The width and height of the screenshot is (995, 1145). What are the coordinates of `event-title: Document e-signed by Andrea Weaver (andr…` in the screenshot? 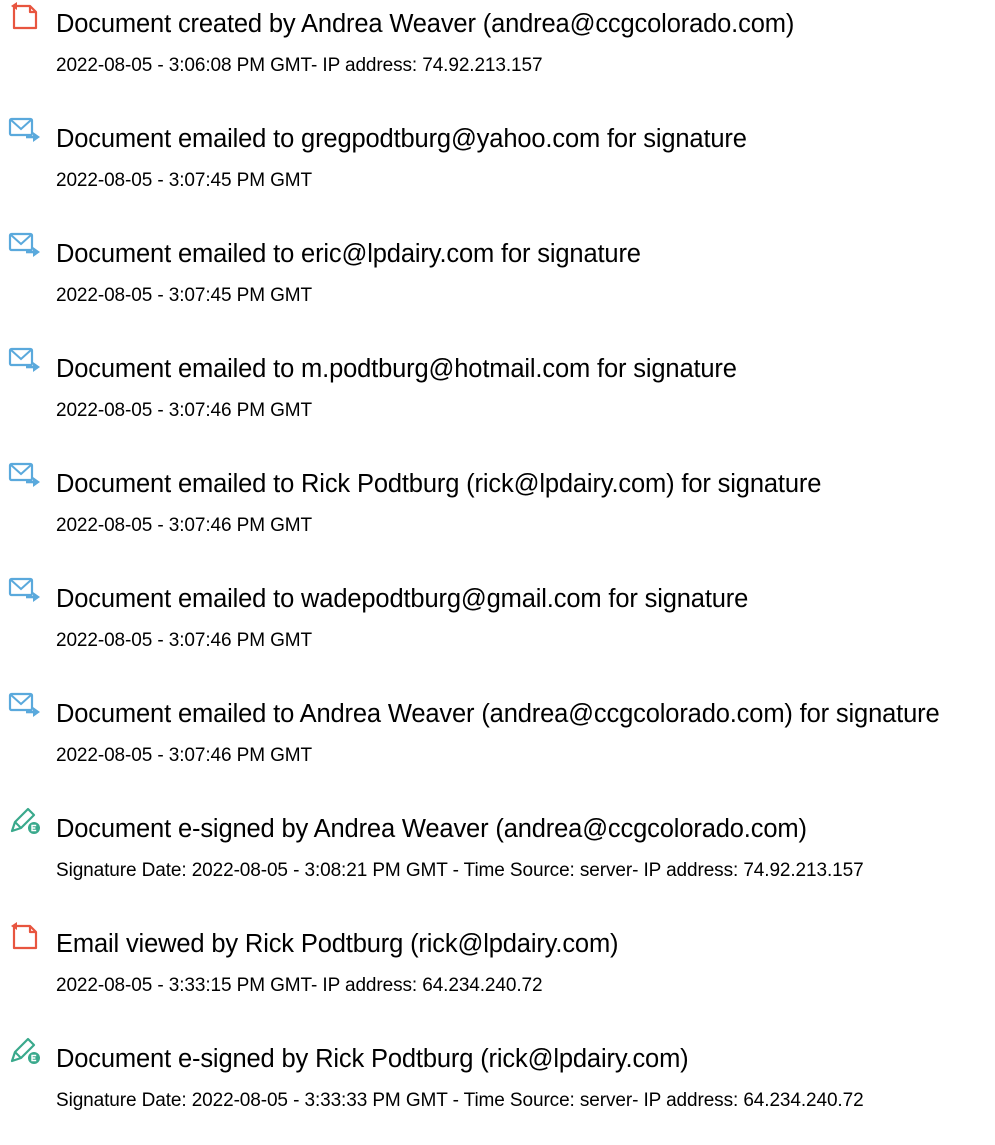 It's located at (431, 829).